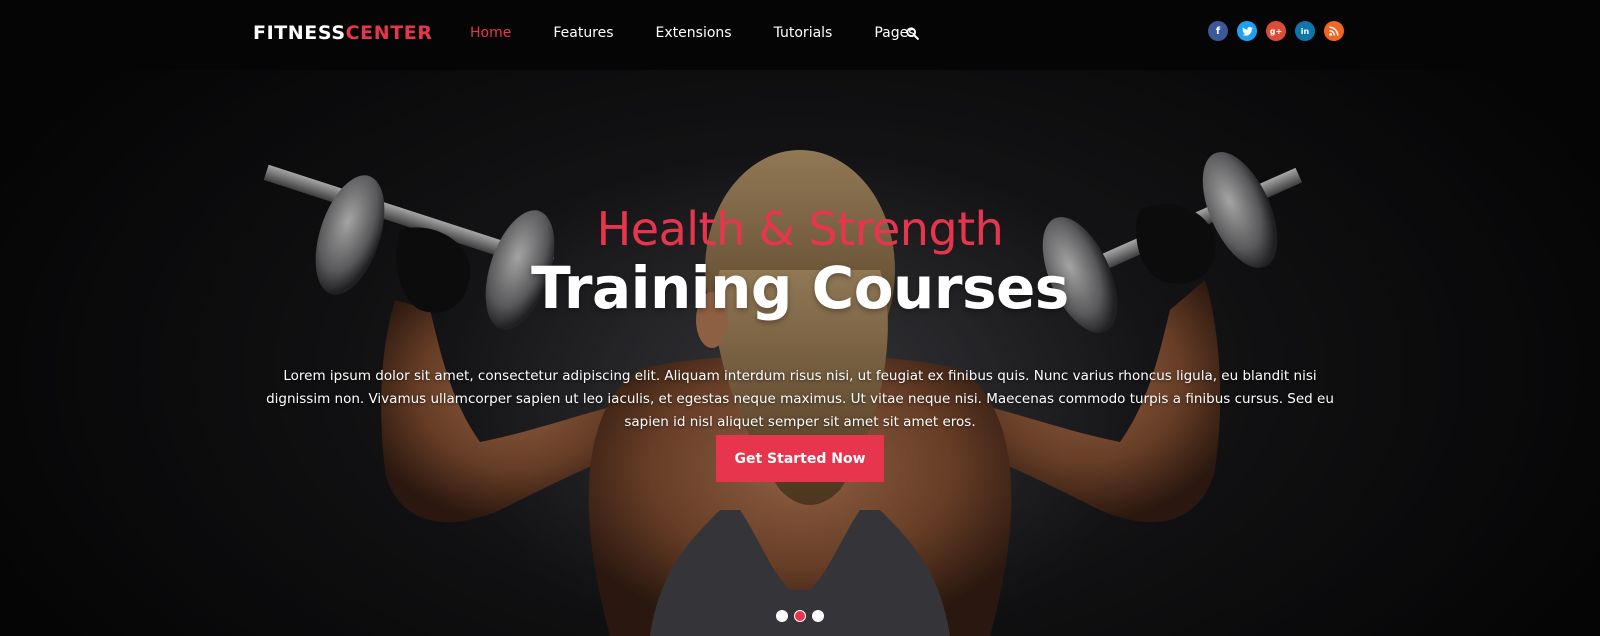 The width and height of the screenshot is (1600, 636). I want to click on linkedin-icon: in, so click(1305, 31).